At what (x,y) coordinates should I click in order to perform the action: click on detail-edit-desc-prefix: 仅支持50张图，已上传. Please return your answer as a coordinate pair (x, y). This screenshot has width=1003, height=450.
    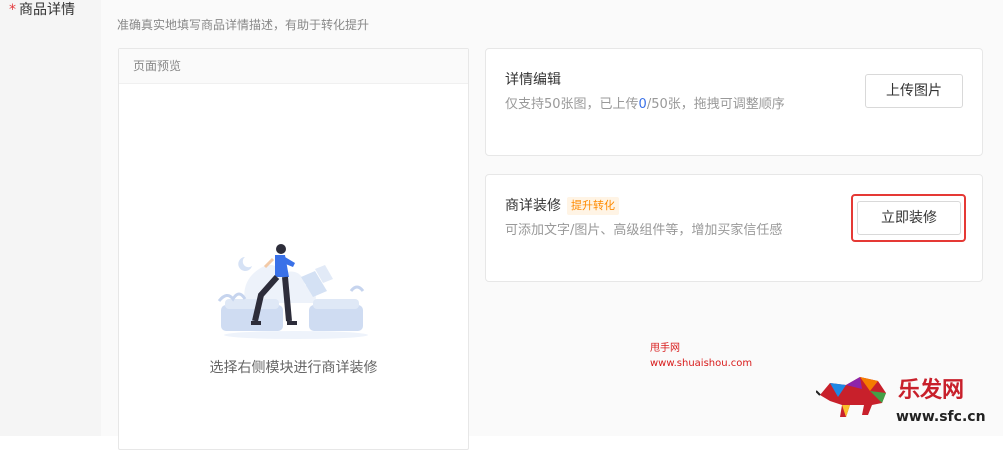
    Looking at the image, I should click on (572, 104).